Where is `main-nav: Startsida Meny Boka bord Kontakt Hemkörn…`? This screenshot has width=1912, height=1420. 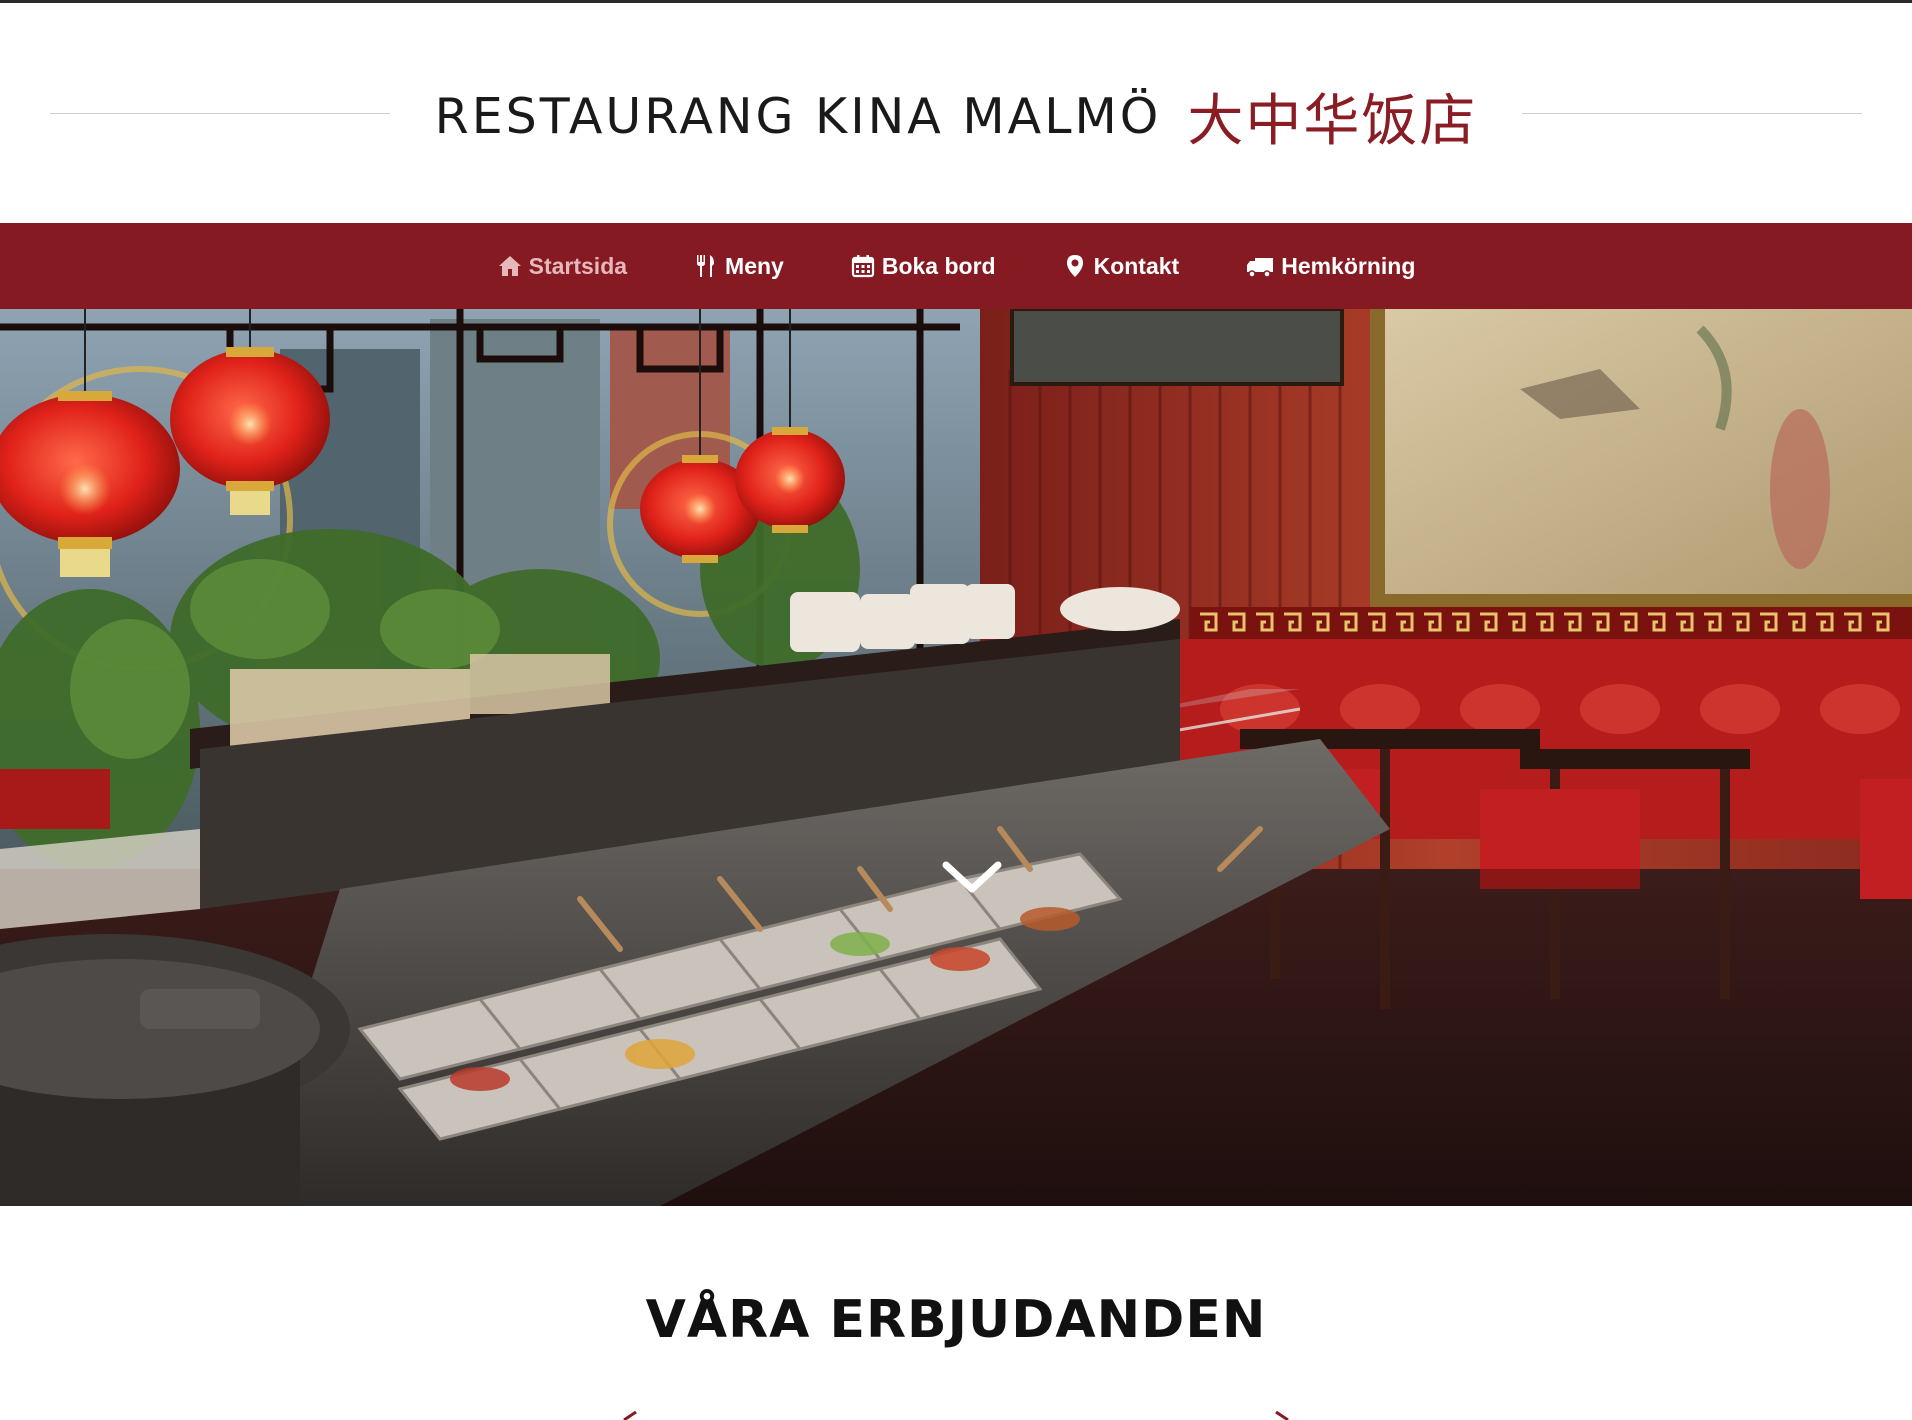 main-nav: Startsida Meny Boka bord Kontakt Hemkörn… is located at coordinates (956, 266).